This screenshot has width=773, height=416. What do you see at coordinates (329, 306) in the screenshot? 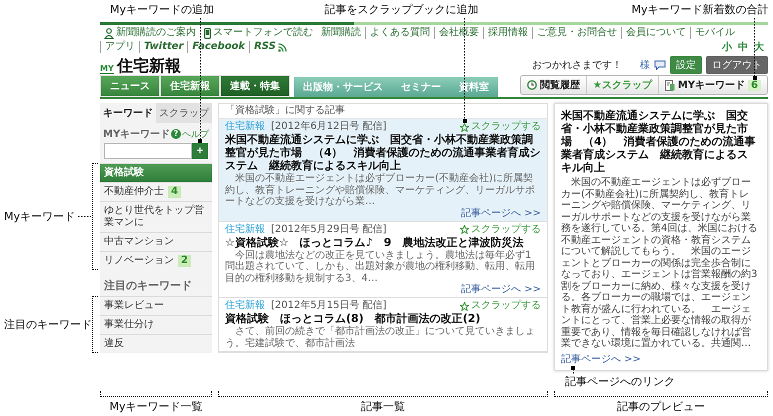
I see `article-date: [2012年5月15日号 配信]` at bounding box center [329, 306].